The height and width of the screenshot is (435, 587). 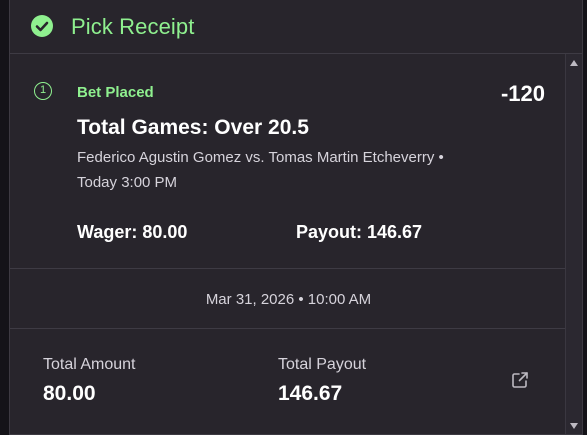 What do you see at coordinates (69, 393) in the screenshot?
I see `total-amount-value: 80.00` at bounding box center [69, 393].